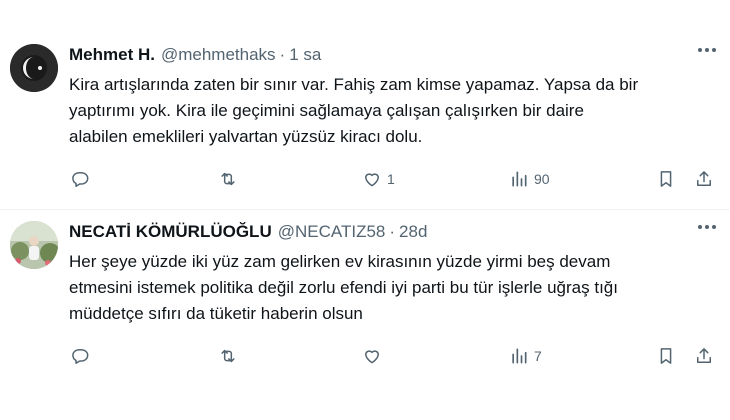 The width and height of the screenshot is (730, 420). What do you see at coordinates (391, 179) in the screenshot?
I see `like-count: 1` at bounding box center [391, 179].